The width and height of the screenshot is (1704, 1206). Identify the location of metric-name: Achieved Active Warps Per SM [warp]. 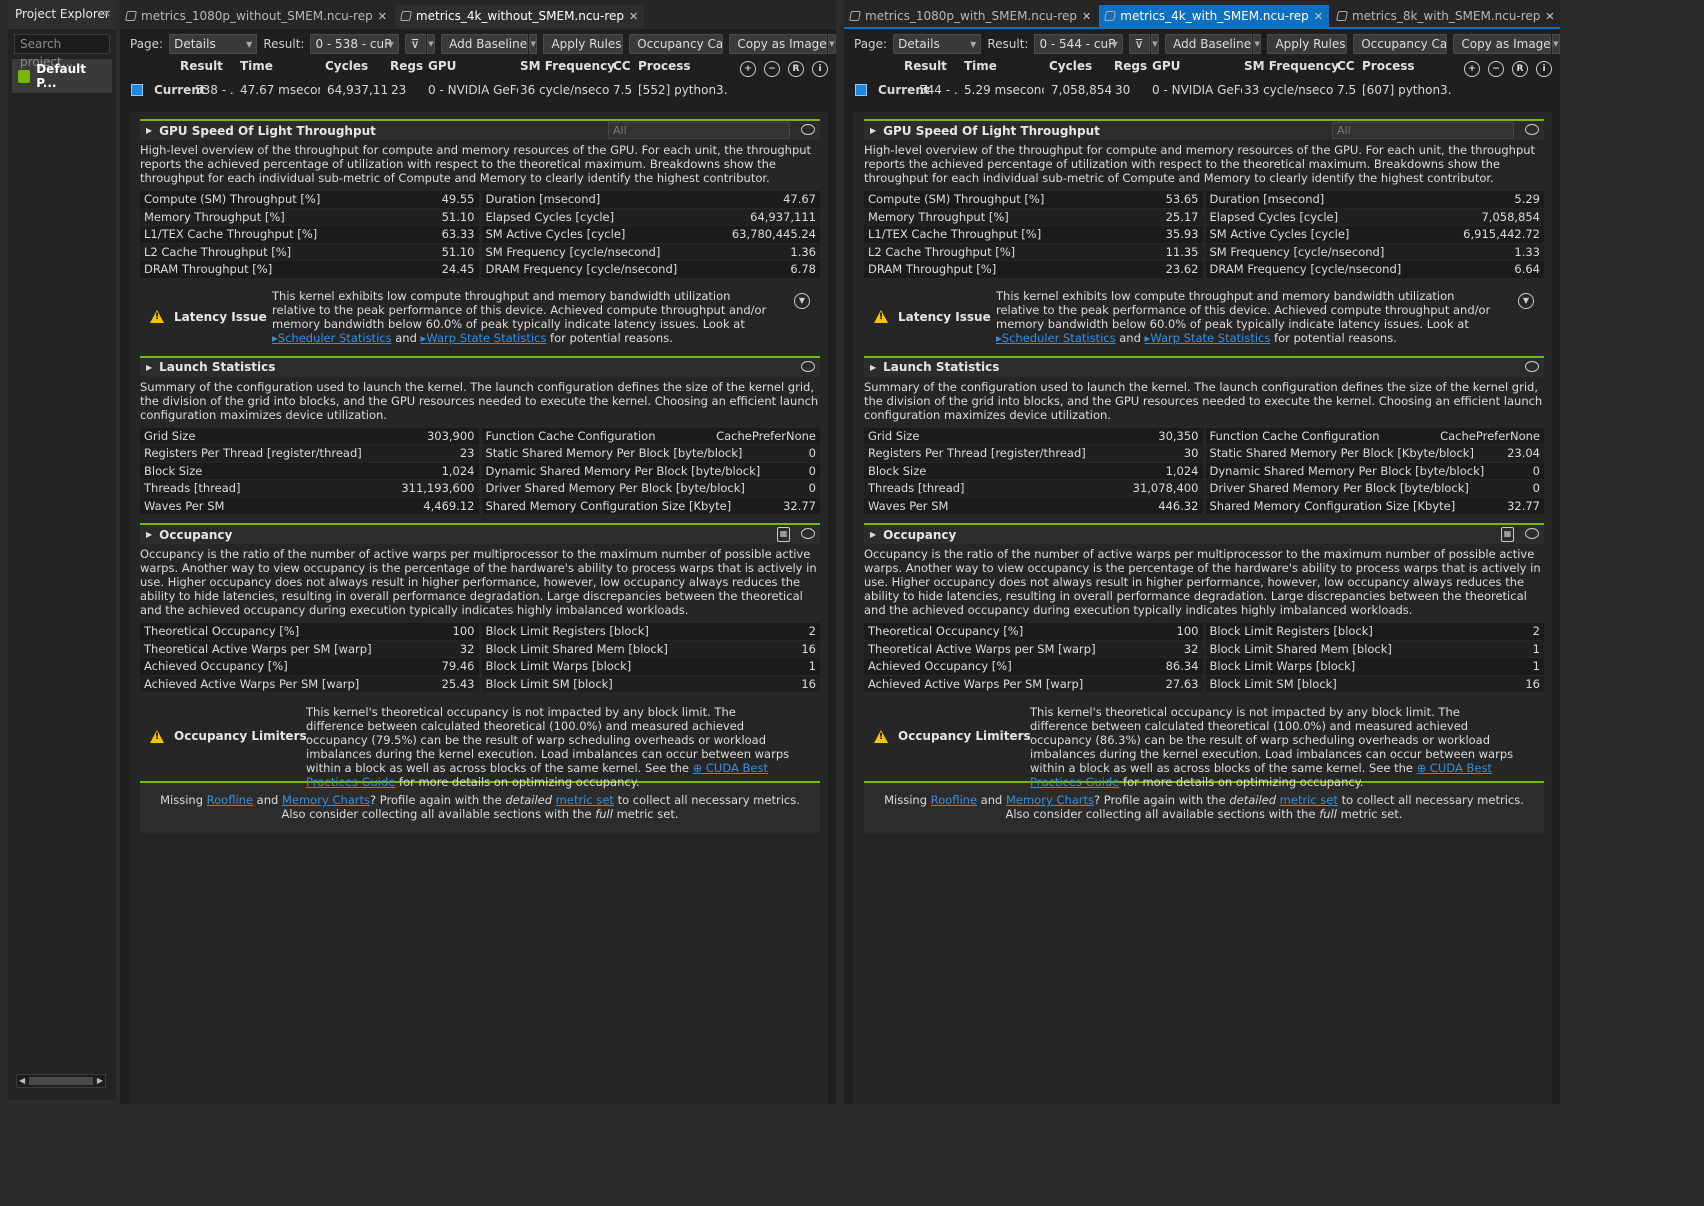
(252, 683).